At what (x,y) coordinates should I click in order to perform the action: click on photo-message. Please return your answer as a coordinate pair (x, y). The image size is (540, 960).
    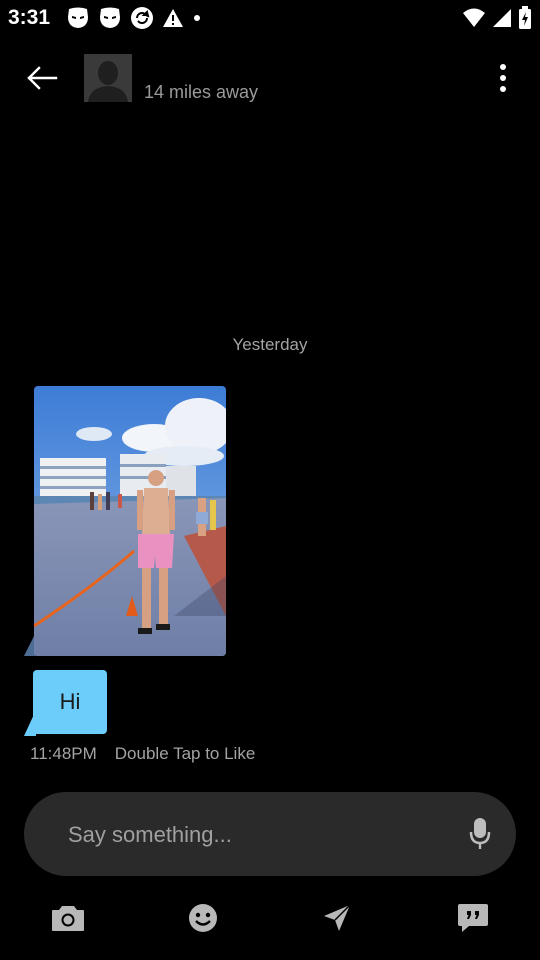
    Looking at the image, I should click on (125, 521).